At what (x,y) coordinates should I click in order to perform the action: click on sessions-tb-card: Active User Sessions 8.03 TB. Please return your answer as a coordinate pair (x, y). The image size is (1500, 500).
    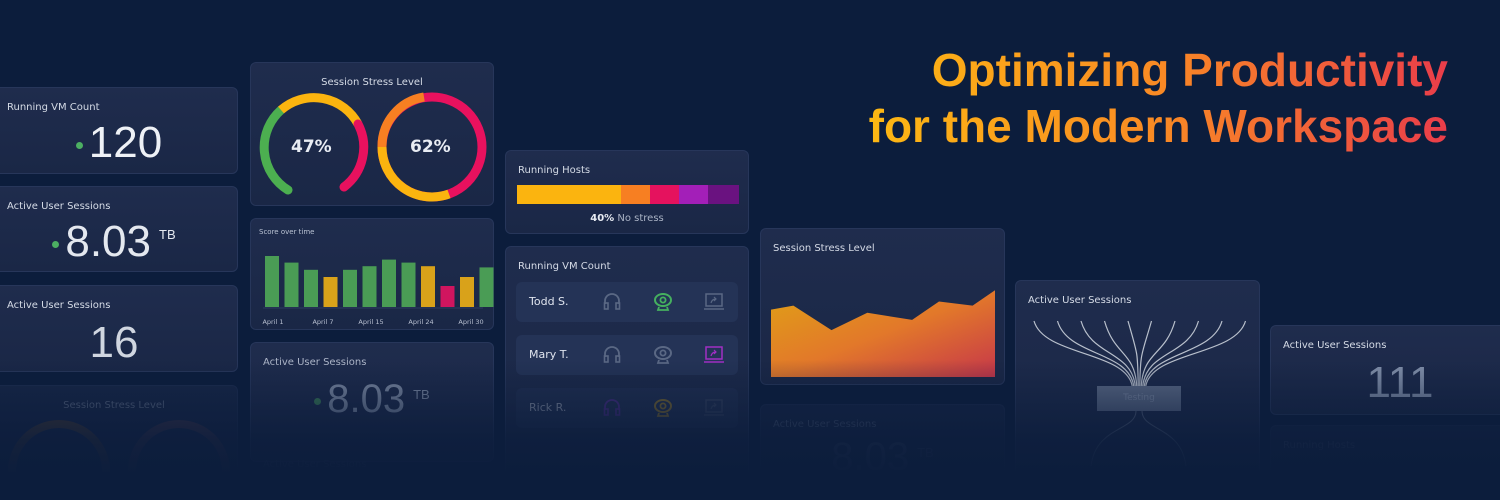
    Looking at the image, I should click on (119, 229).